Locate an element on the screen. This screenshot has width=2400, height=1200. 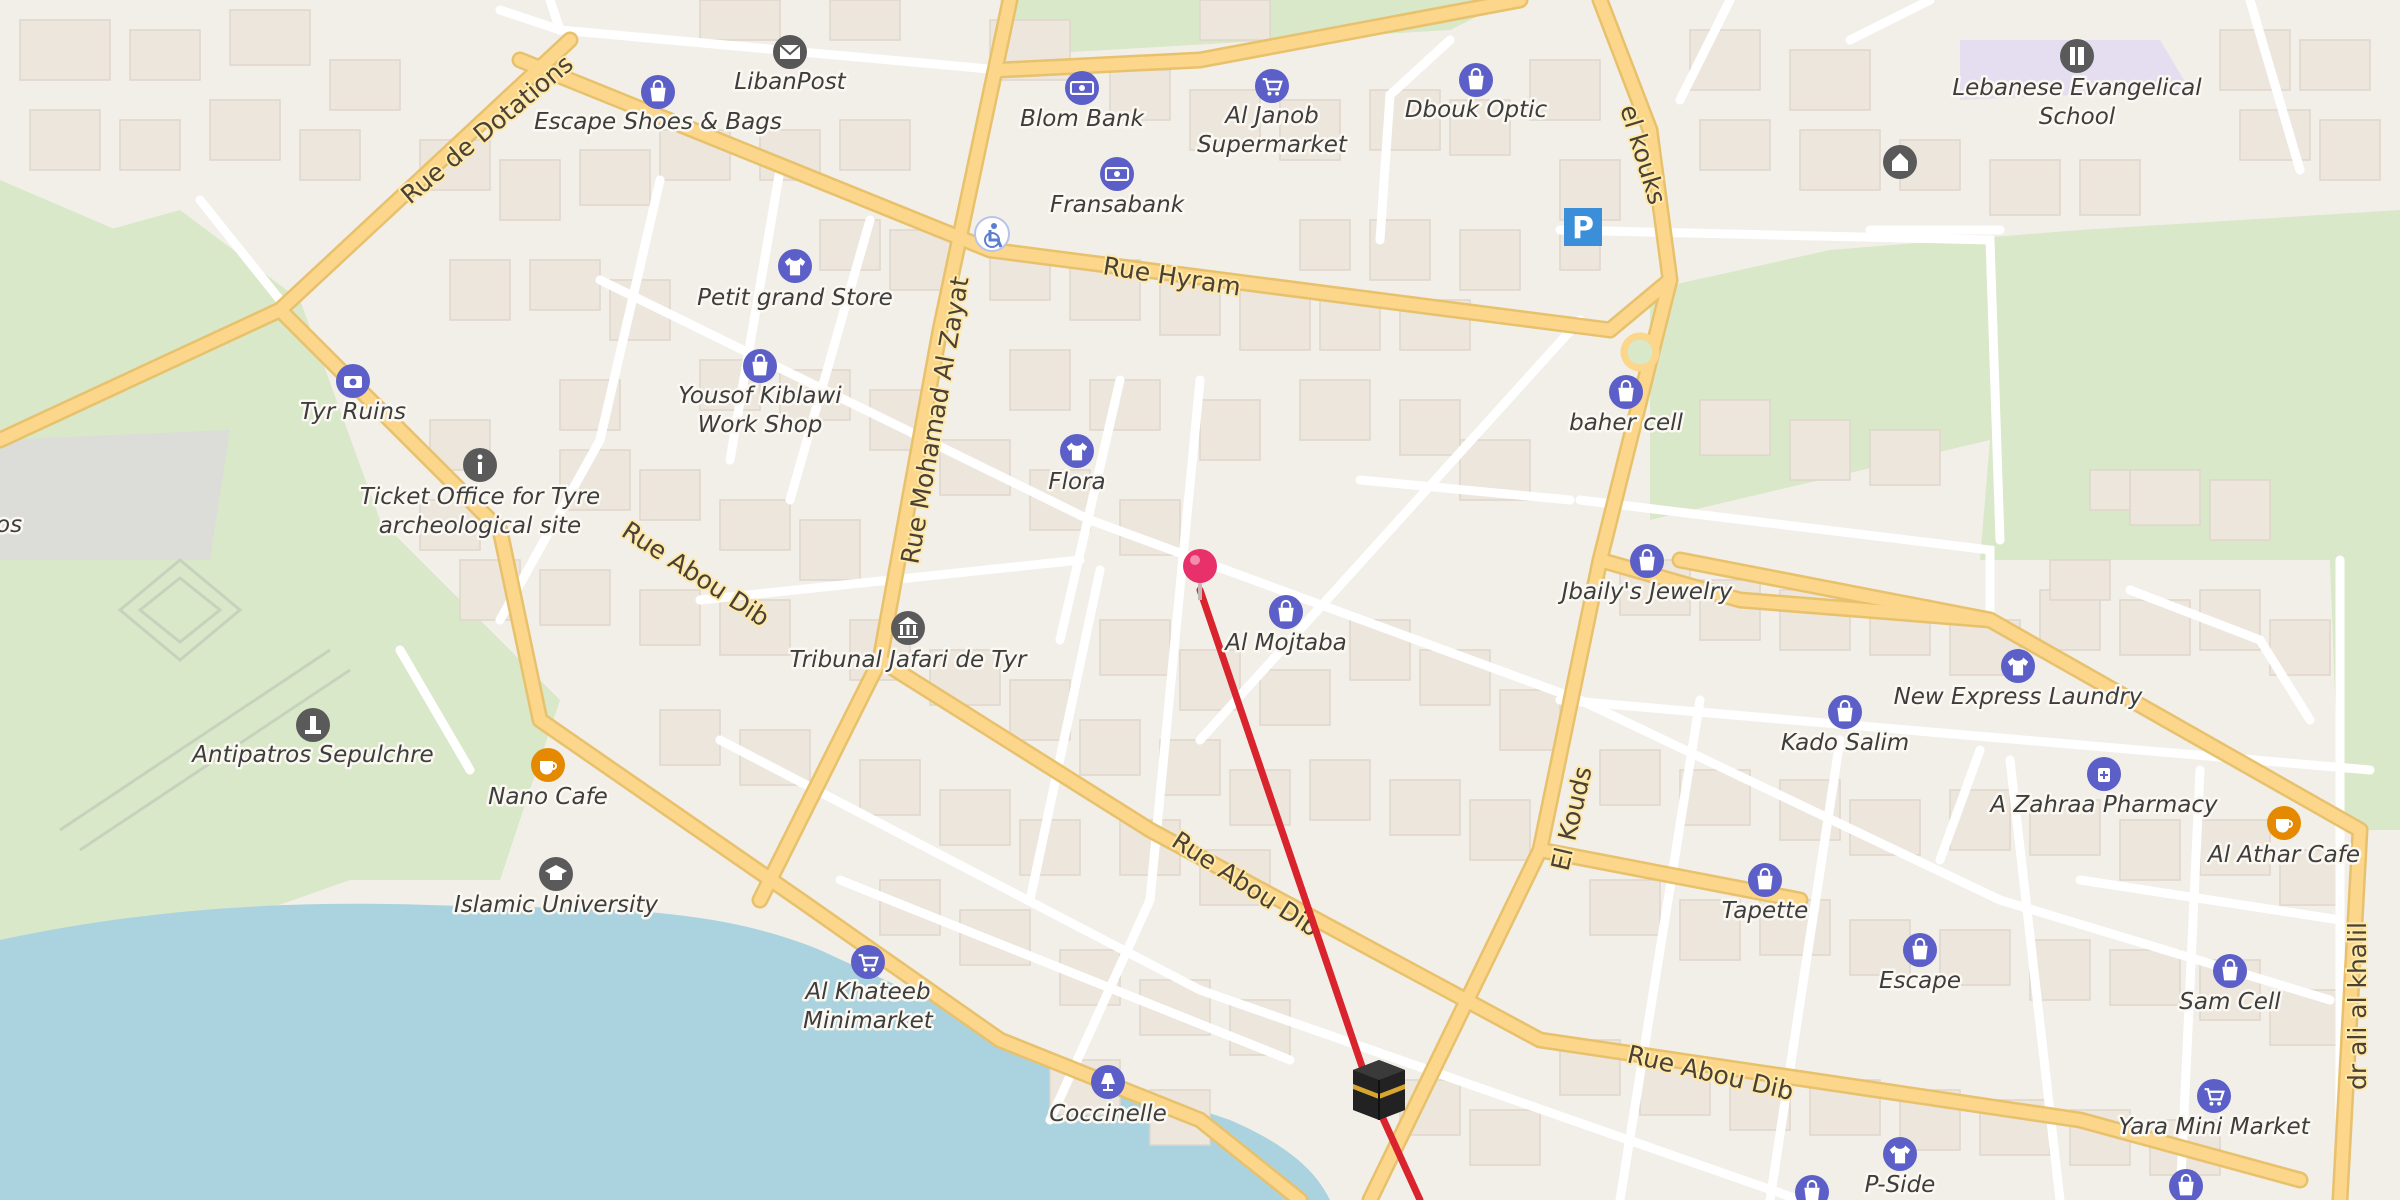
poi-label: Sam Cell is located at coordinates (2230, 1002).